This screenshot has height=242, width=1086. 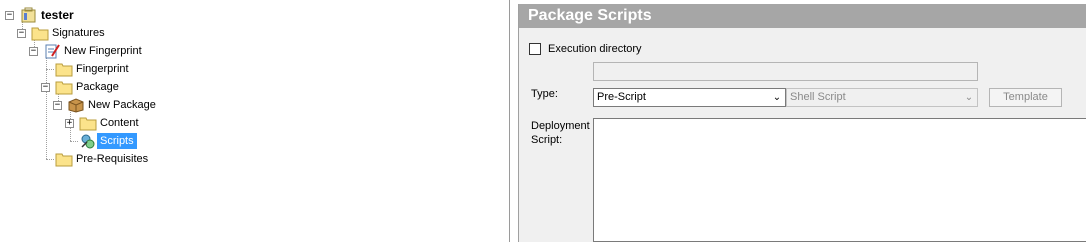 I want to click on deployment-label-line1: Deployment, so click(x=560, y=126).